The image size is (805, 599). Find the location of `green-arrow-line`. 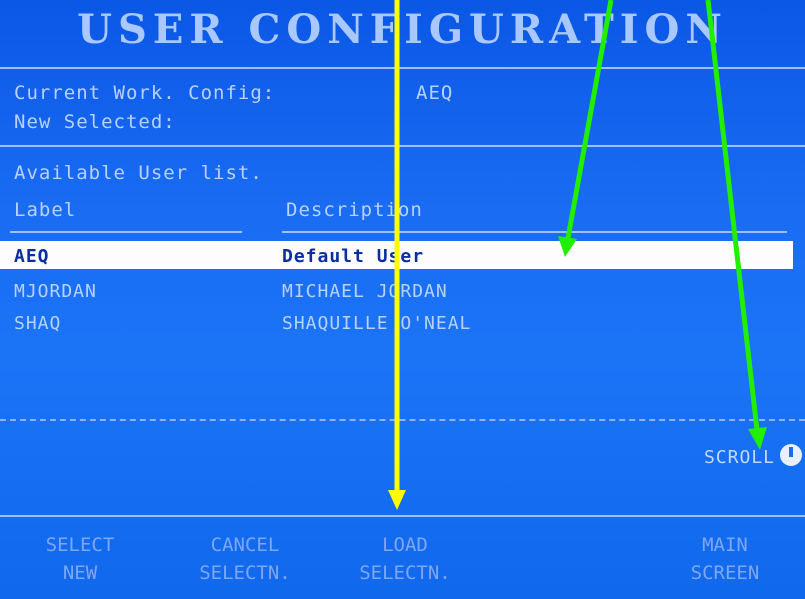

green-arrow-line is located at coordinates (732, 215).